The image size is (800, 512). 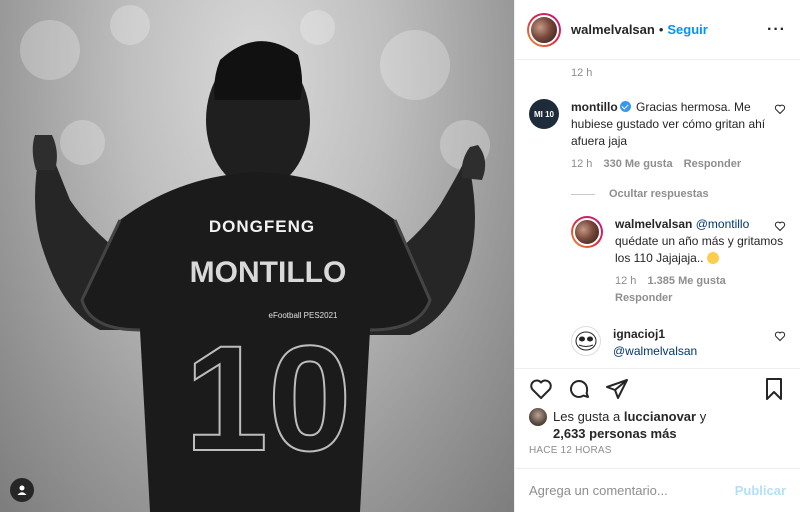 What do you see at coordinates (617, 389) in the screenshot?
I see `share-send-icon` at bounding box center [617, 389].